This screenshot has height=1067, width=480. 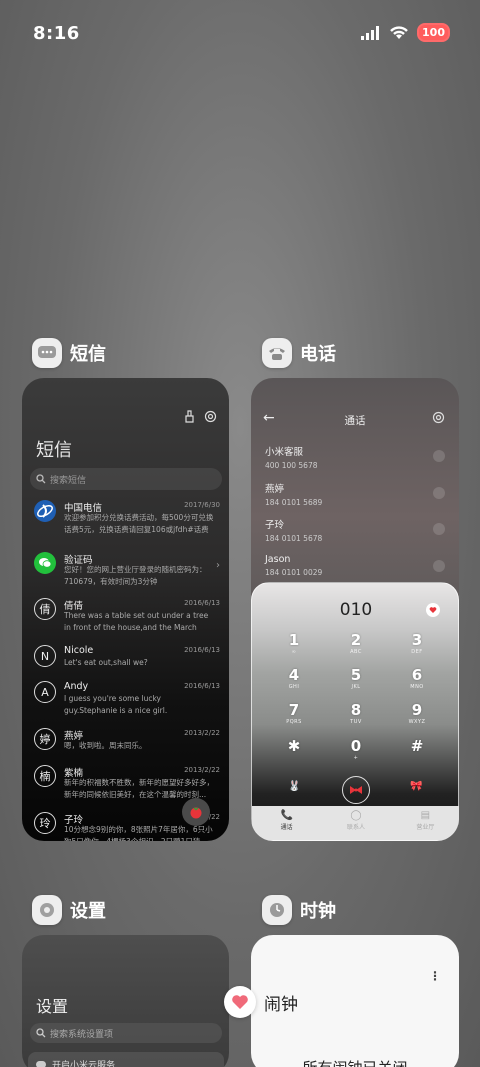 What do you see at coordinates (433, 32) in the screenshot?
I see `battery-indicator: 100` at bounding box center [433, 32].